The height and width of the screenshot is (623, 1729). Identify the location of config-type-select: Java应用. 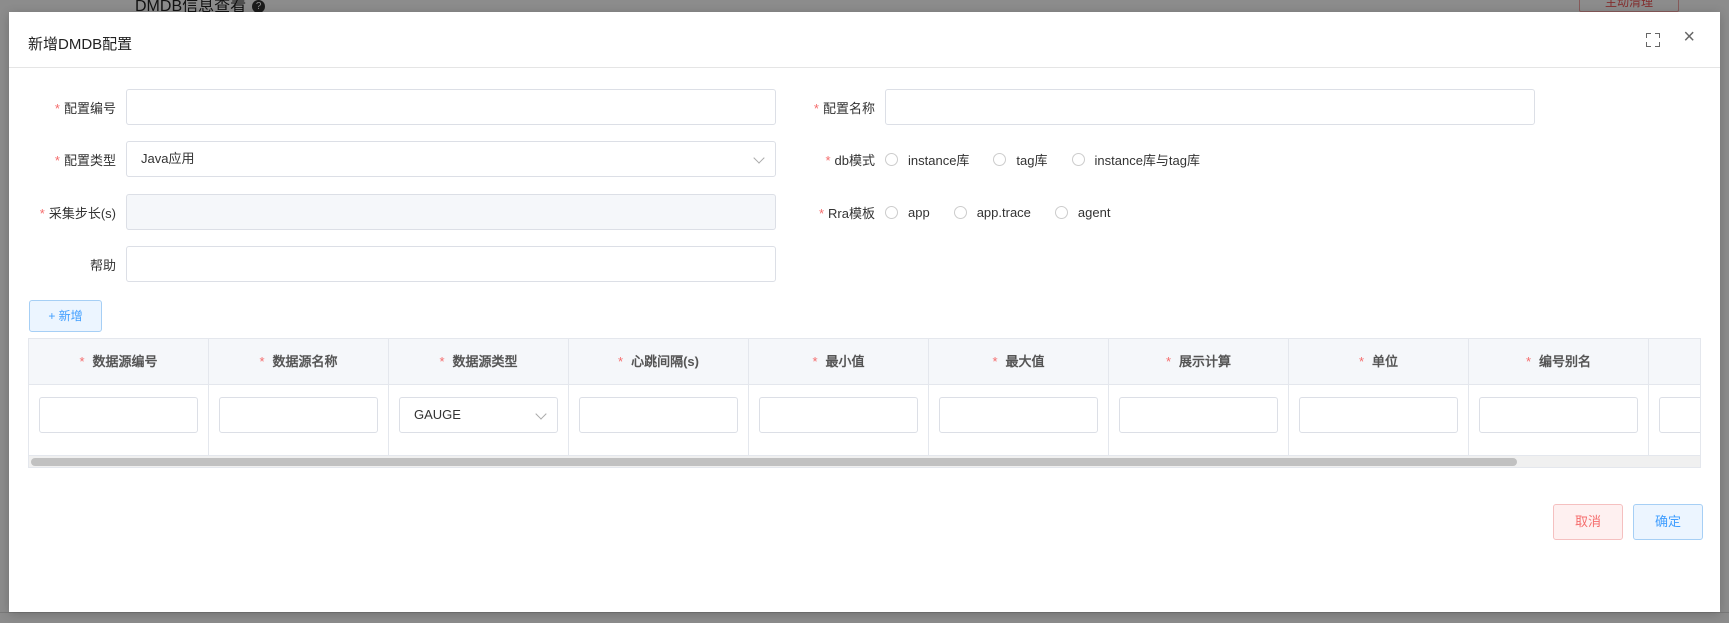
(451, 159).